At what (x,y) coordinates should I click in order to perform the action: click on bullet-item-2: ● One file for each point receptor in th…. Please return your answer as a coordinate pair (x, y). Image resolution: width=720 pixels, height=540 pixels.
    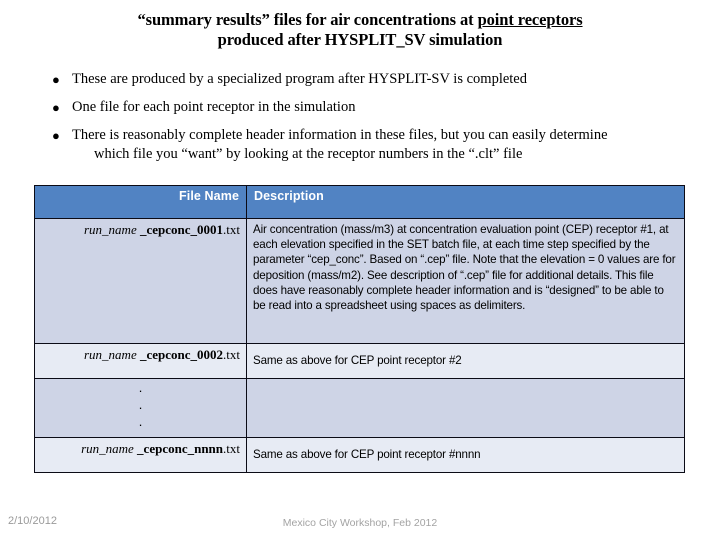
    Looking at the image, I should click on (372, 107).